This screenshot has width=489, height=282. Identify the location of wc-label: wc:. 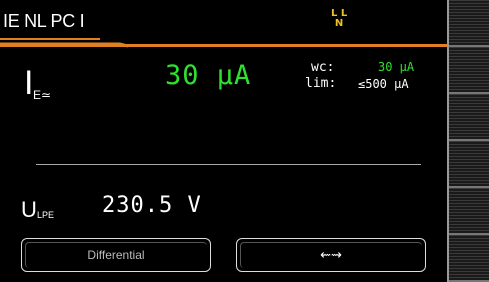
(323, 67).